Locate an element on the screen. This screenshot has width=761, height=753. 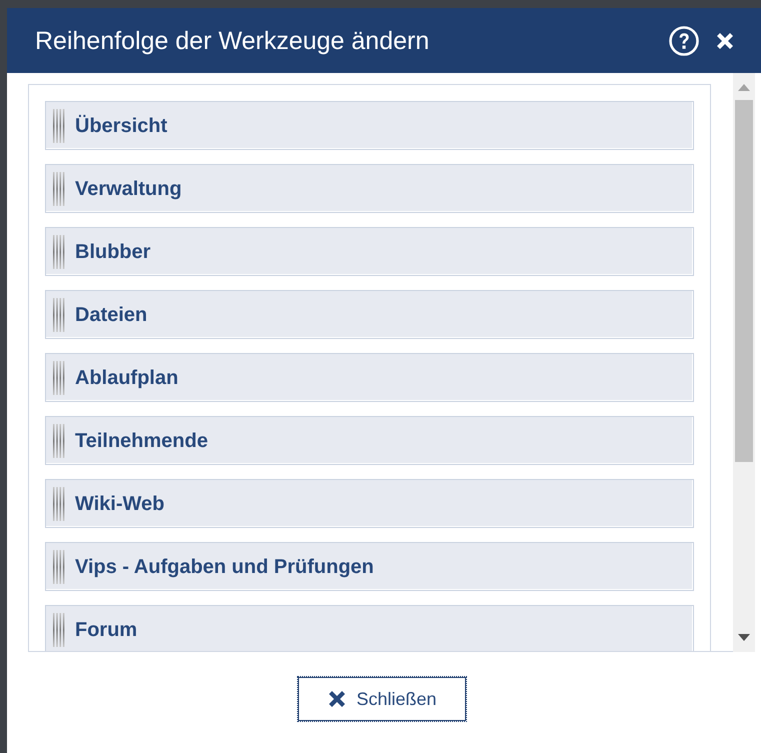
tool-item: Blubber is located at coordinates (369, 251).